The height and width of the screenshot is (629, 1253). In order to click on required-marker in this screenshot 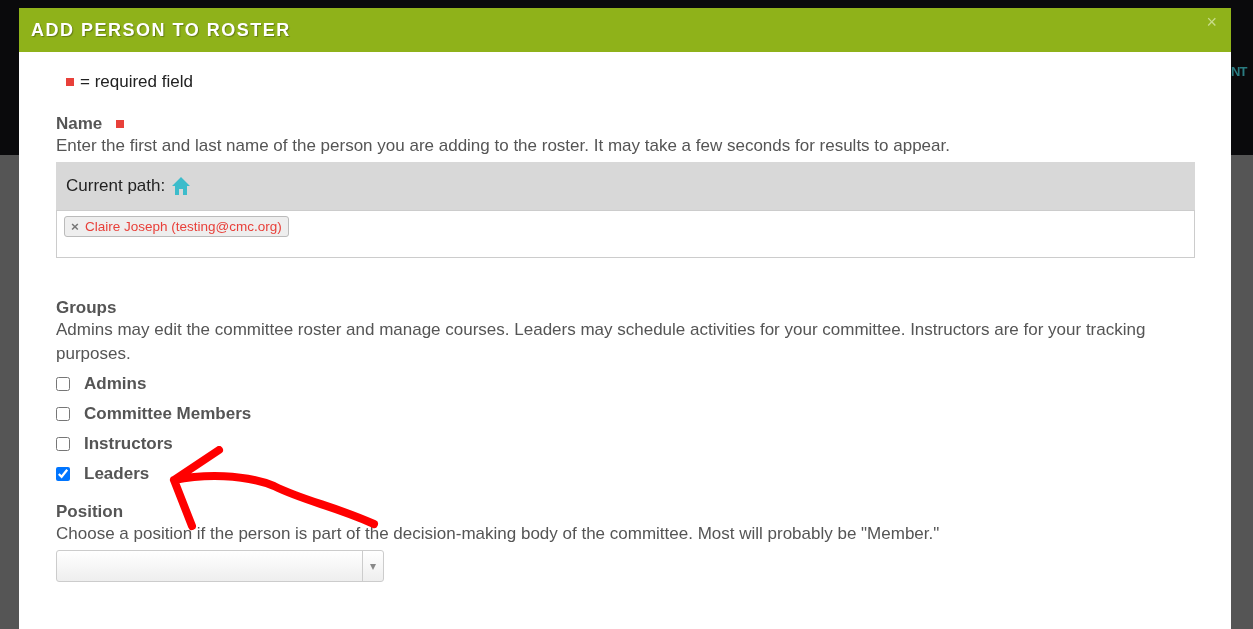, I will do `click(70, 82)`.